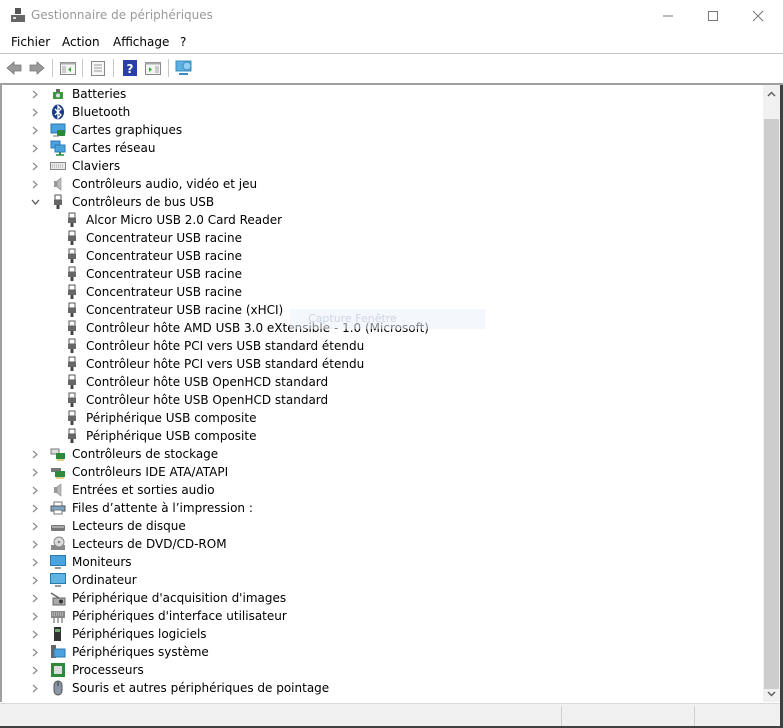 This screenshot has height=728, width=783. I want to click on tree-category: Entrées et sorties audio, so click(122, 490).